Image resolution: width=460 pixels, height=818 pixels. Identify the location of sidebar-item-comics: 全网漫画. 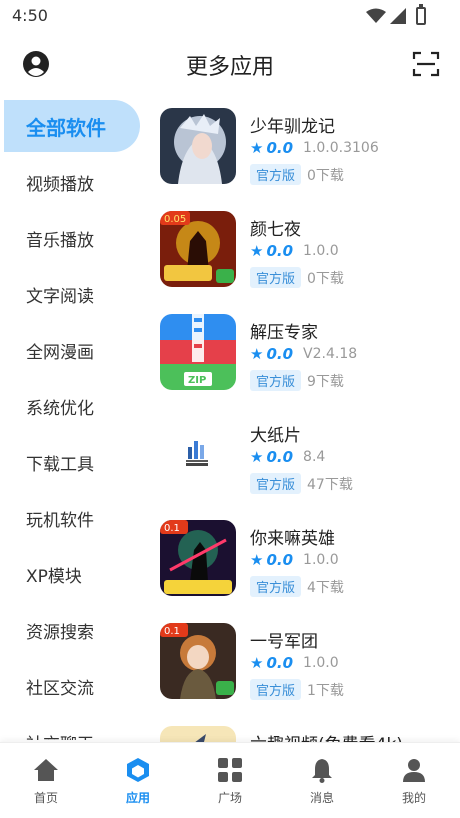
(68, 350).